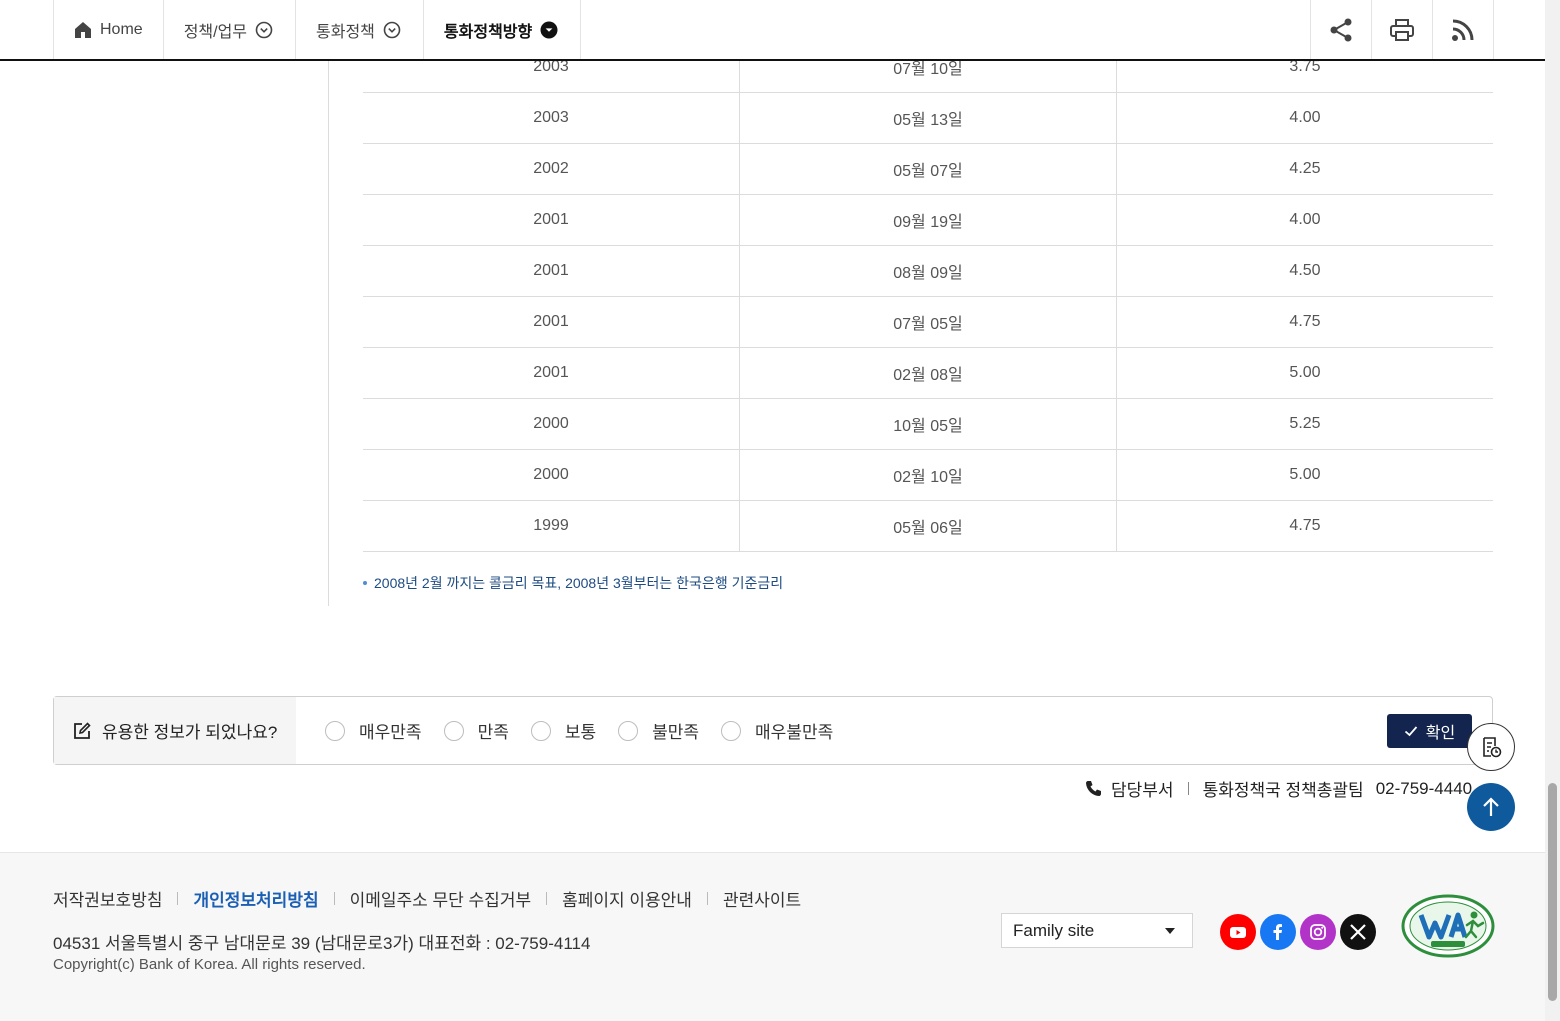 The image size is (1560, 1021). What do you see at coordinates (777, 730) in the screenshot?
I see `survey-option-very-dissatisfied: 매우불만족` at bounding box center [777, 730].